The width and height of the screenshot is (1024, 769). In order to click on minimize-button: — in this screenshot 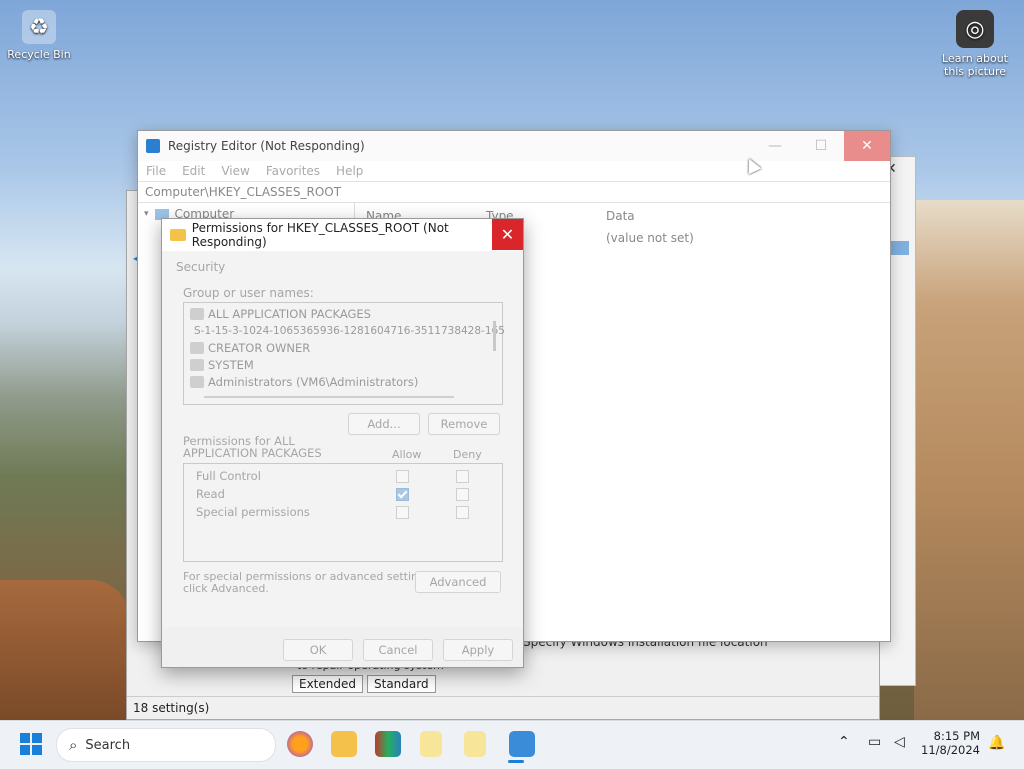, I will do `click(775, 146)`.